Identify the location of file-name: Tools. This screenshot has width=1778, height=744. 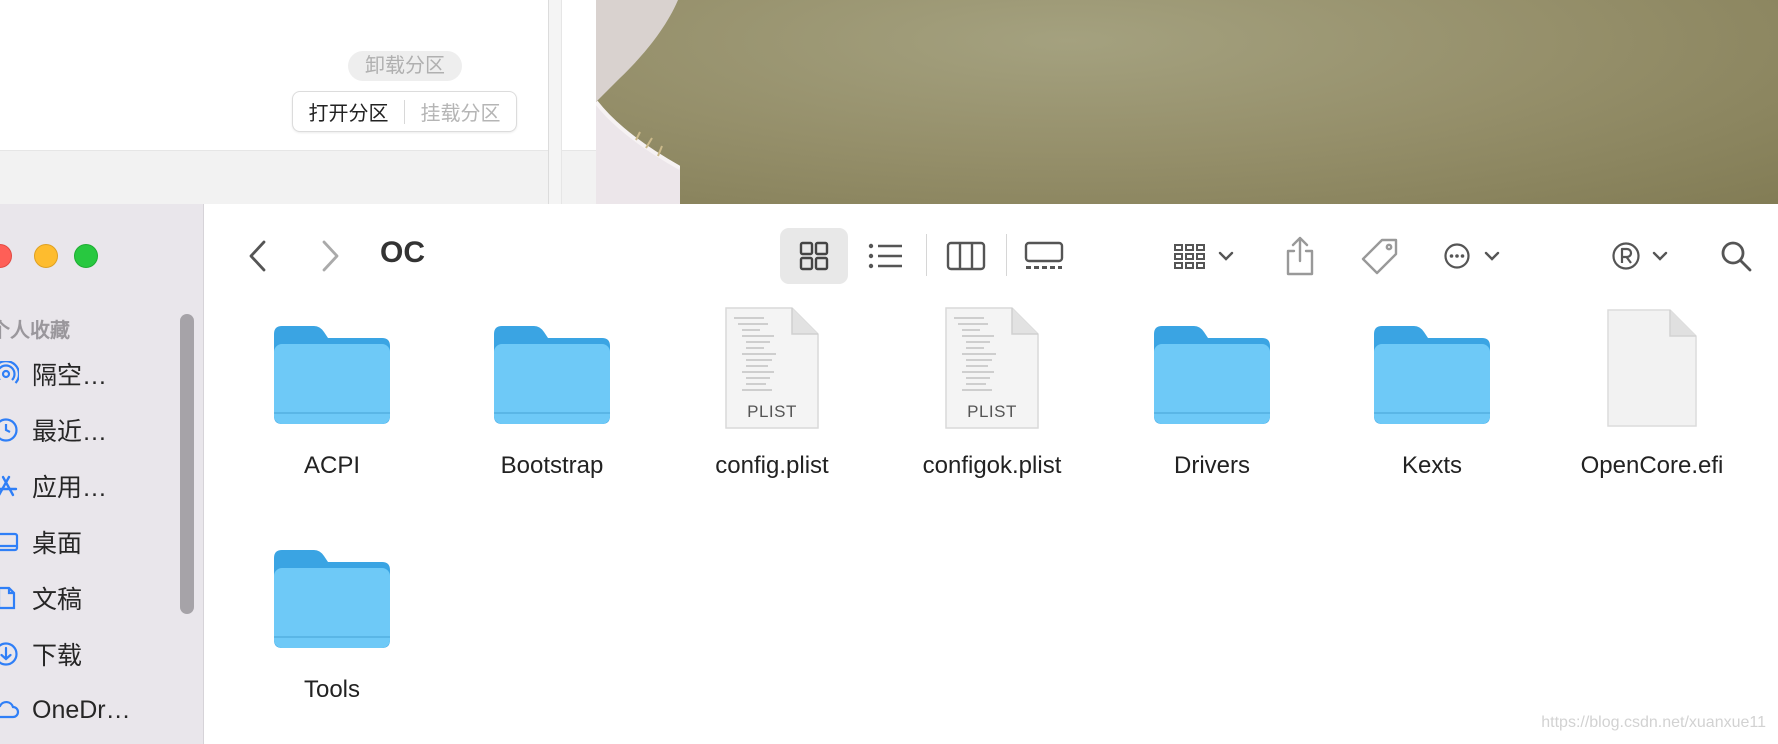
(332, 689).